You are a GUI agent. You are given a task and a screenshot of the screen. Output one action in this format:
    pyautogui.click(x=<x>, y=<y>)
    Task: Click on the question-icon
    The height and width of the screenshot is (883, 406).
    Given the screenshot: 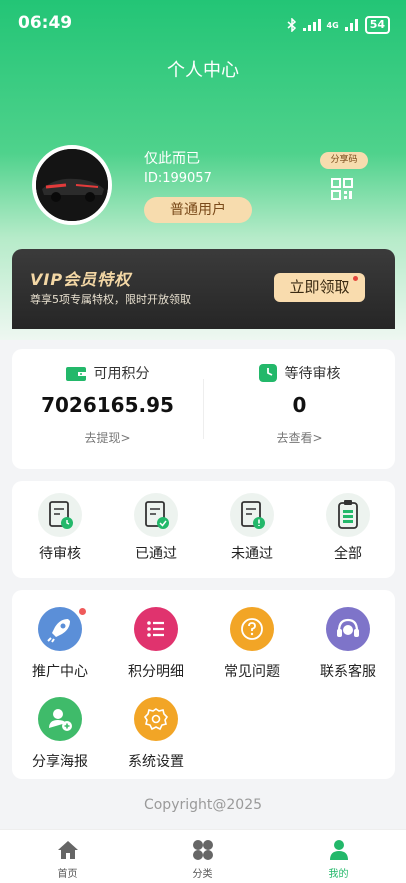 What is the action you would take?
    pyautogui.click(x=252, y=629)
    